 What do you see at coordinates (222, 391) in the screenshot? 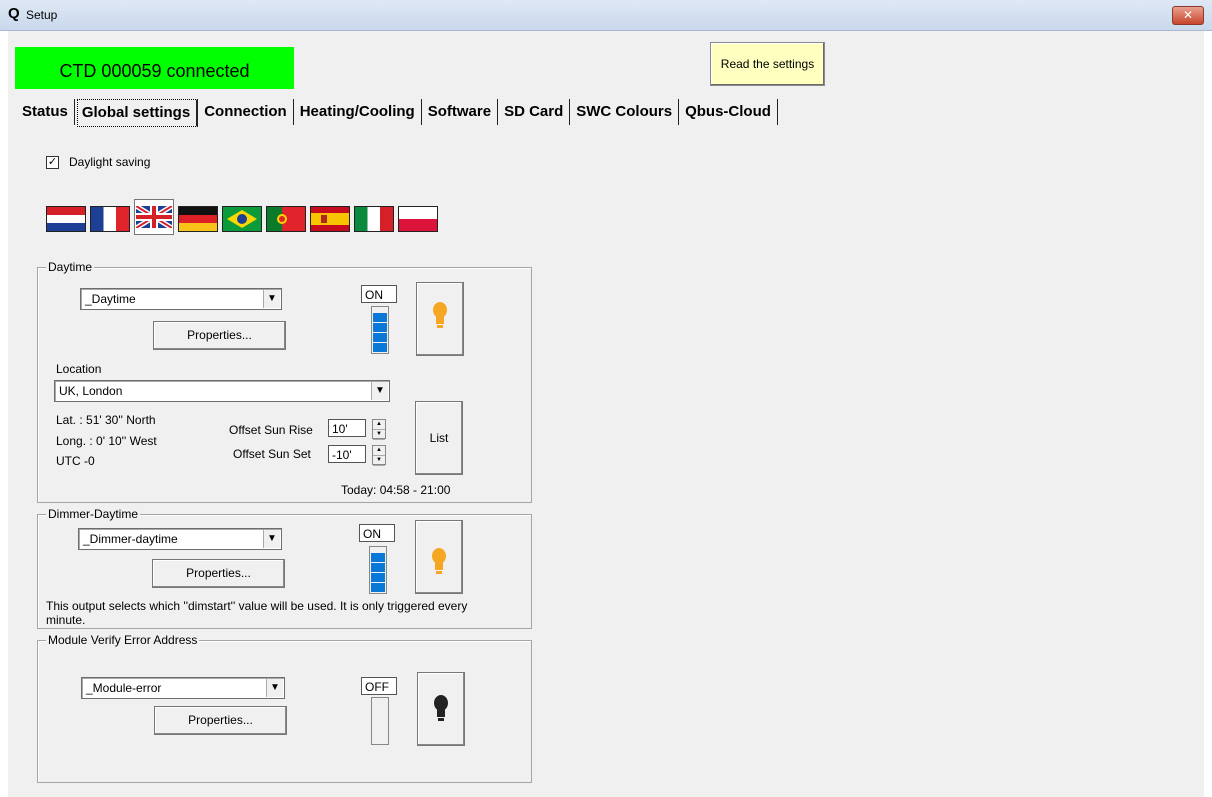
I see `location-select: UK, London ▼` at bounding box center [222, 391].